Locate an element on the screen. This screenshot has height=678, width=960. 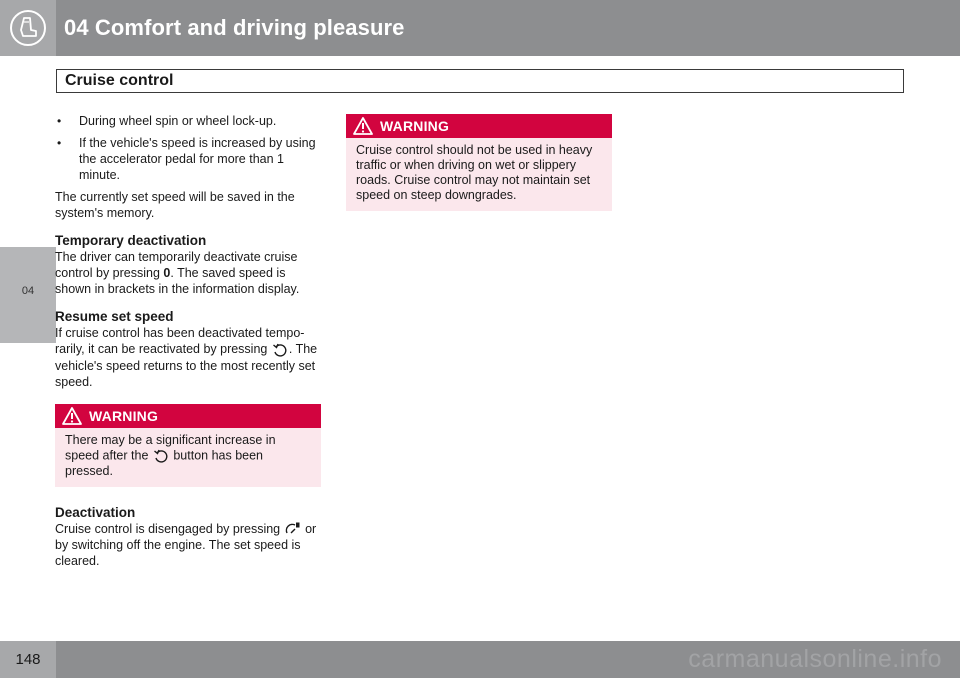
chapter-title: 04 Comfort and driving pleasure is located at coordinates (234, 27).